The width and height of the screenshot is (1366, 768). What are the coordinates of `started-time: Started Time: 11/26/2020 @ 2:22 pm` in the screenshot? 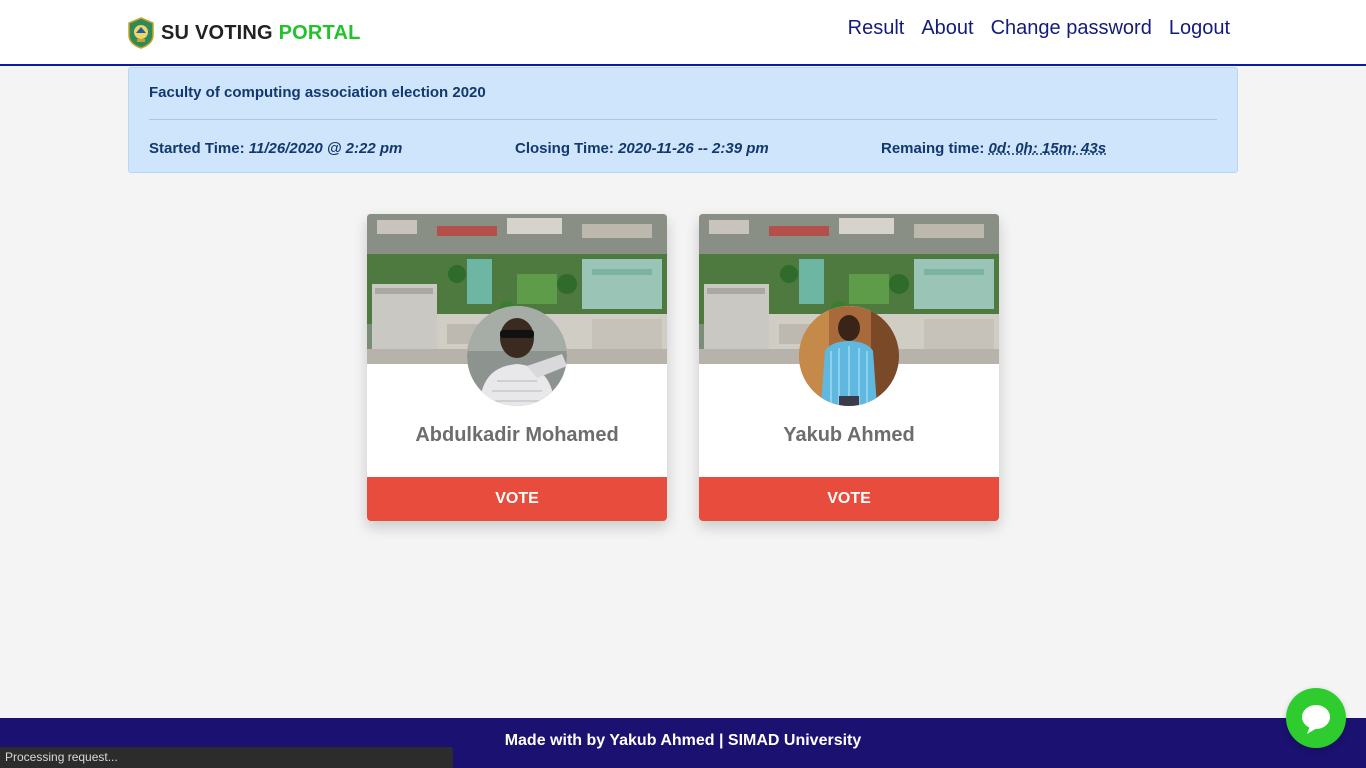 It's located at (275, 148).